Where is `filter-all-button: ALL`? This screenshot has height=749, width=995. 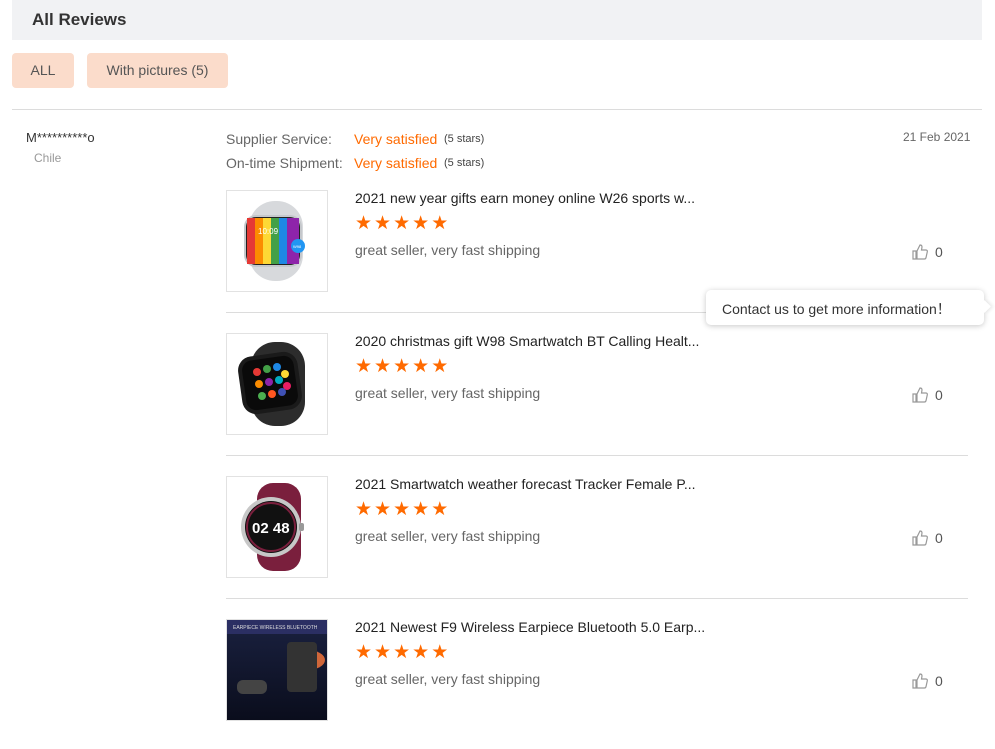 filter-all-button: ALL is located at coordinates (43, 70).